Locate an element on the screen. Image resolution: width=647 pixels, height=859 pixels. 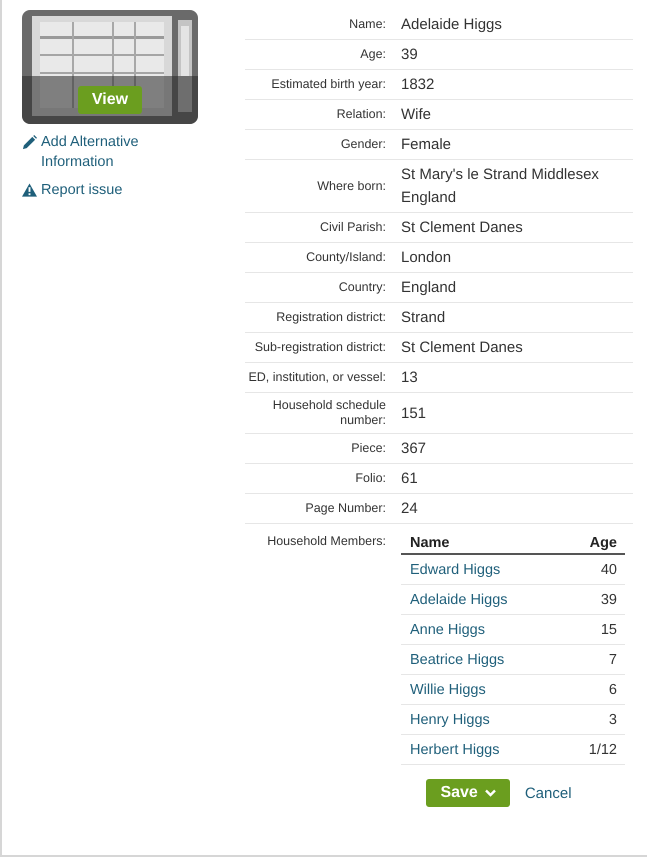
member-age: 3 is located at coordinates (593, 719).